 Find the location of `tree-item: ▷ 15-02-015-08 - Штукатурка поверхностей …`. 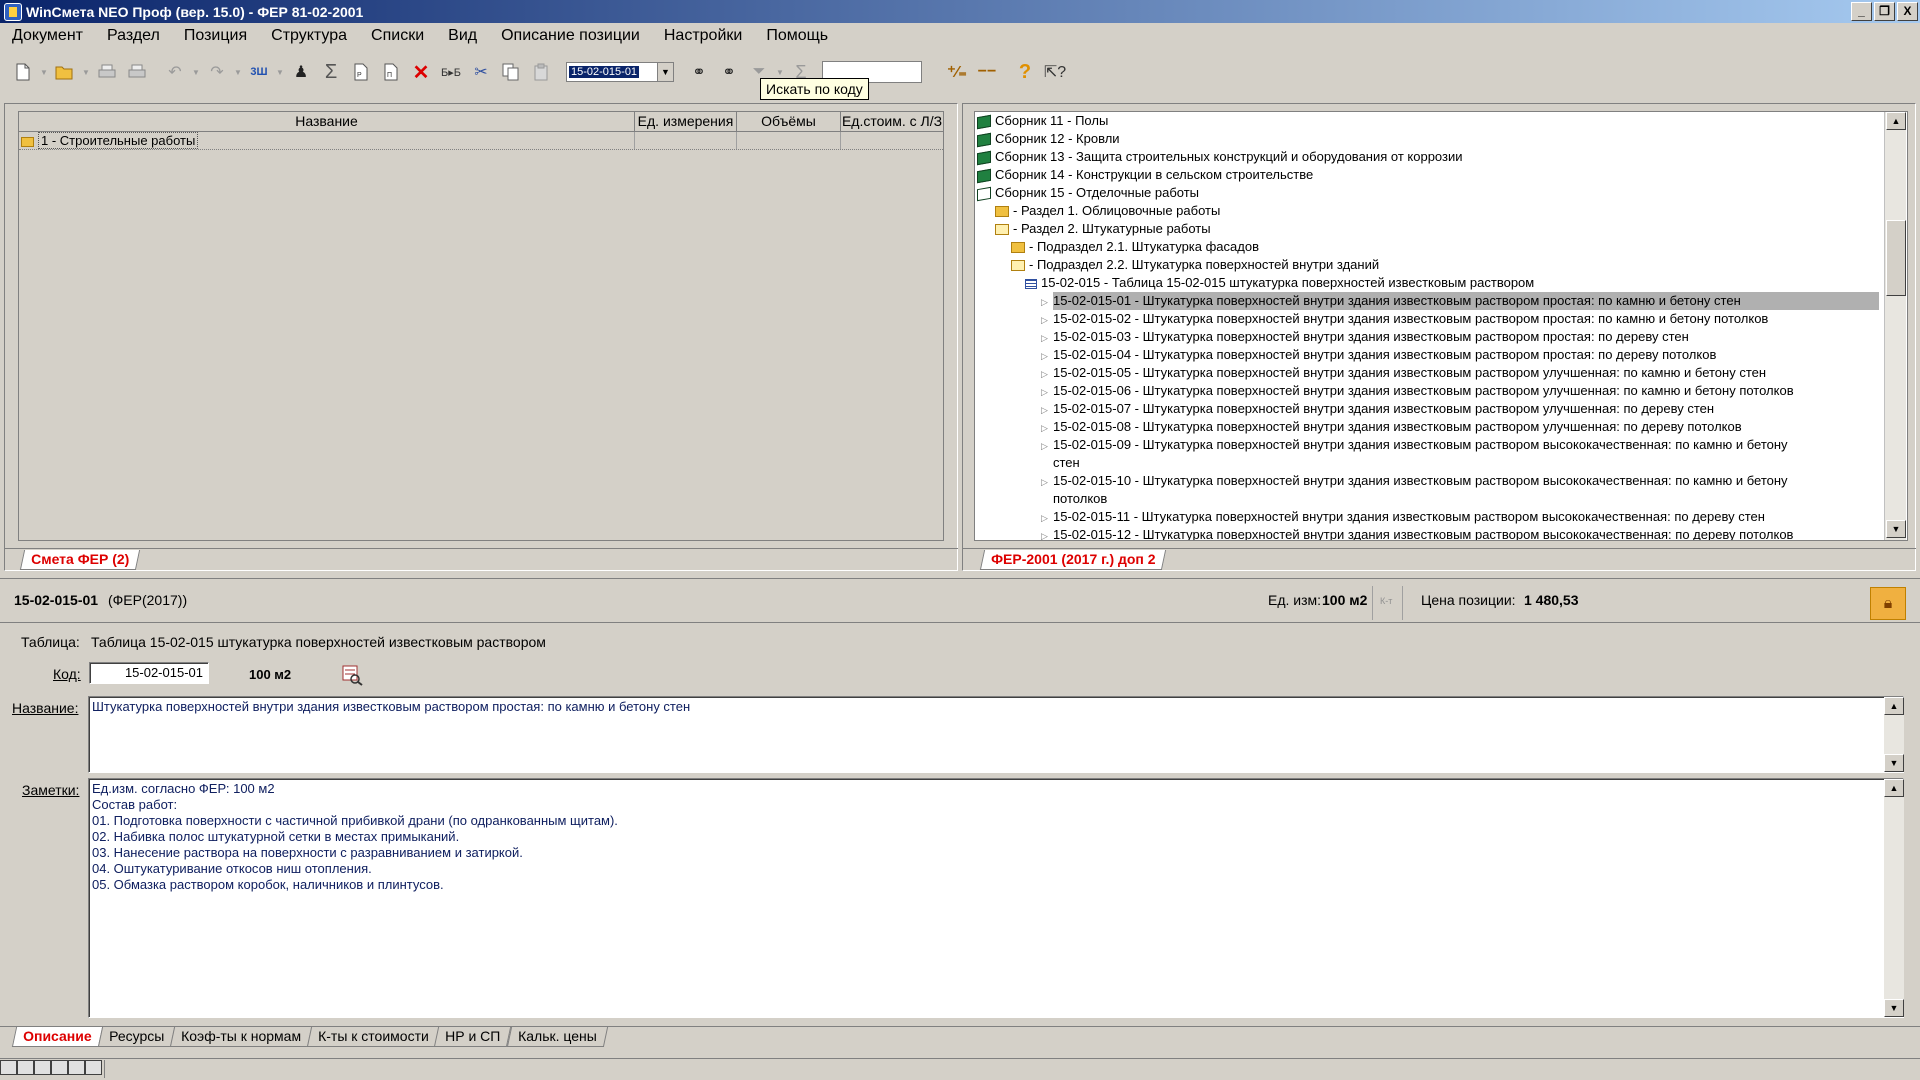

tree-item: ▷ 15-02-015-08 - Штукатурка поверхностей … is located at coordinates (1391, 427).